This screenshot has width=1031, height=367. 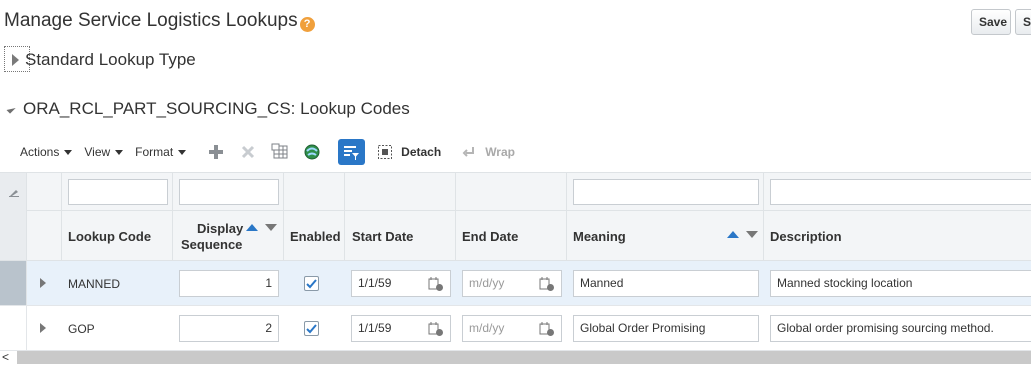 I want to click on column-header-display-sequence-line1: Display, so click(x=220, y=228).